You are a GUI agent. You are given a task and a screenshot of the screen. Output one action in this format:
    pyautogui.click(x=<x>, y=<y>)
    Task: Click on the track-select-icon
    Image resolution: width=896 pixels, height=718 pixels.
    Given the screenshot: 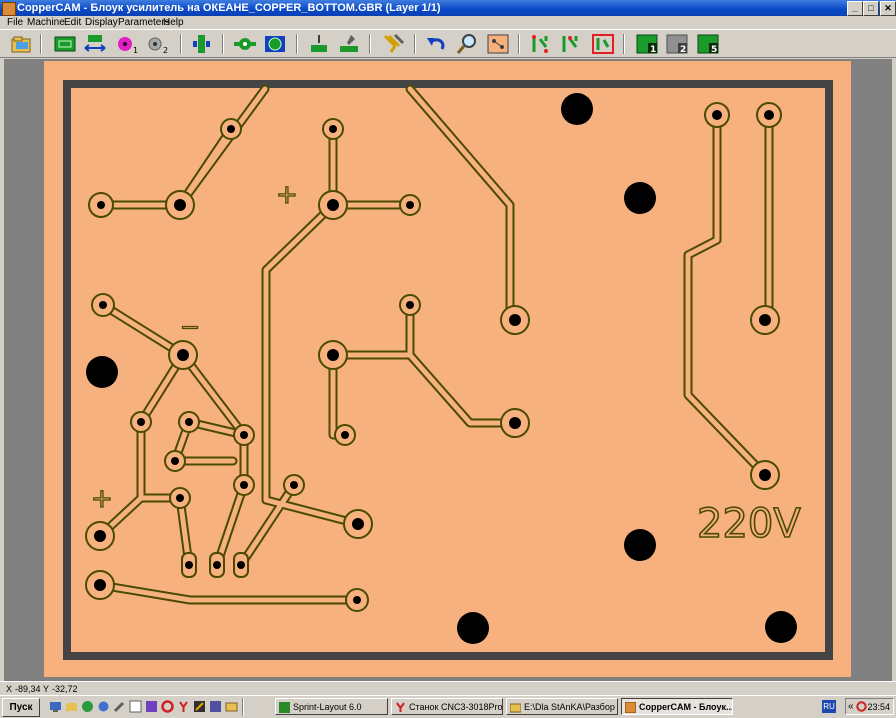 What is the action you would take?
    pyautogui.click(x=202, y=44)
    